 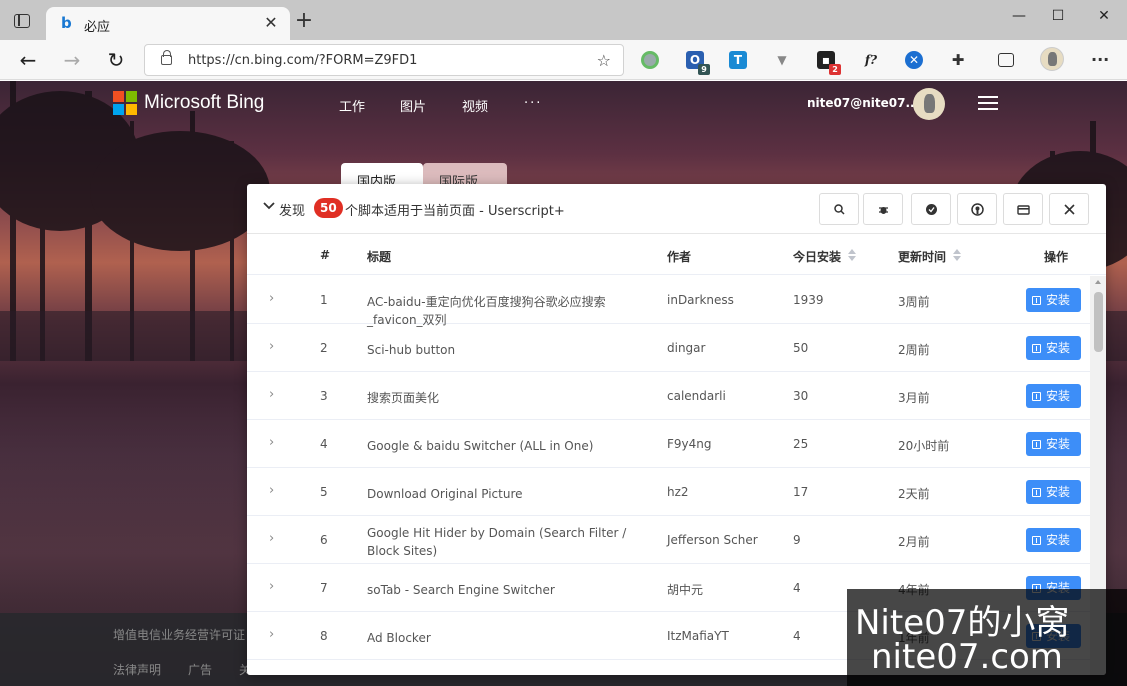 What do you see at coordinates (700, 300) in the screenshot?
I see `script-author: inDarkness` at bounding box center [700, 300].